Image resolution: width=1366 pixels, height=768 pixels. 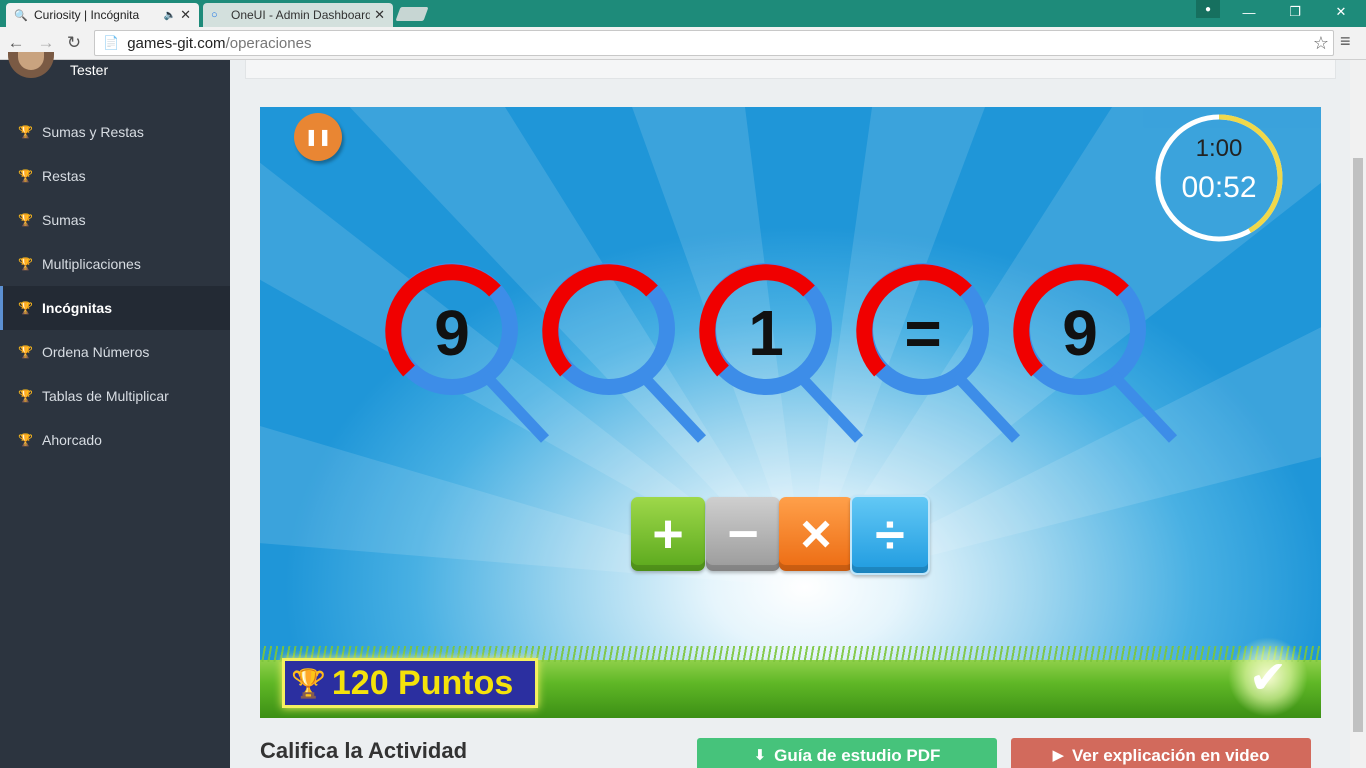 What do you see at coordinates (72, 440) in the screenshot?
I see `sidebar-item-label: Ahorcado` at bounding box center [72, 440].